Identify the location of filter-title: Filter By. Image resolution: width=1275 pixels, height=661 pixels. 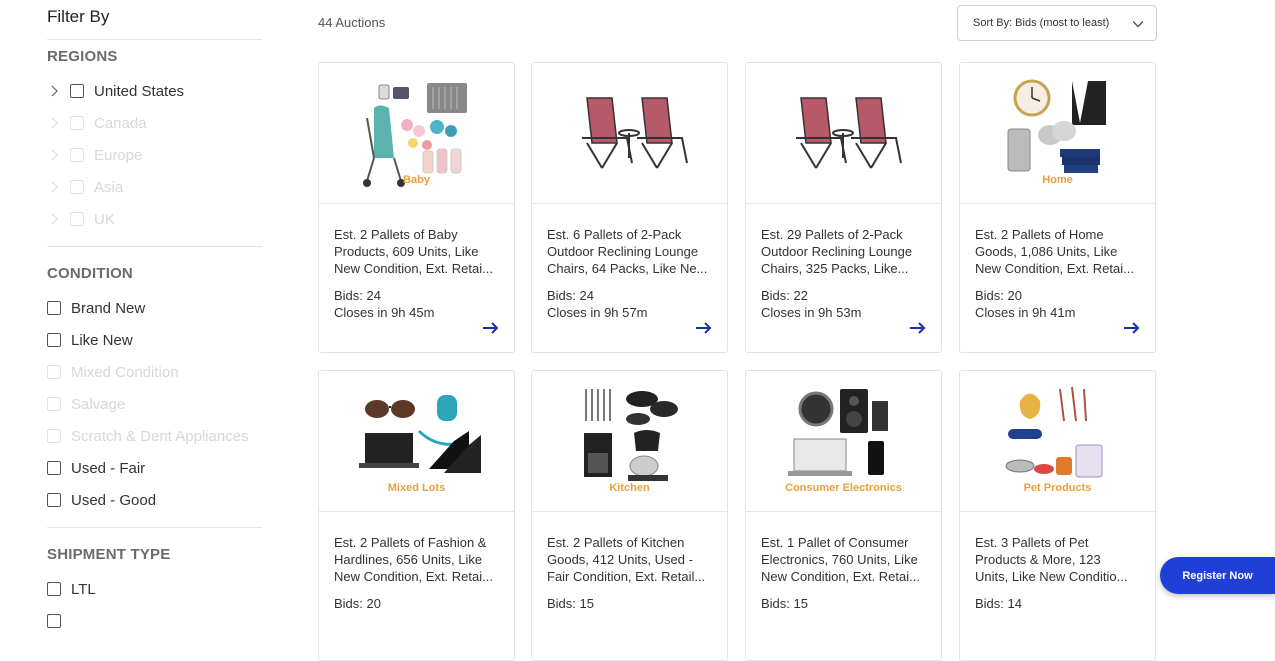
(78, 16).